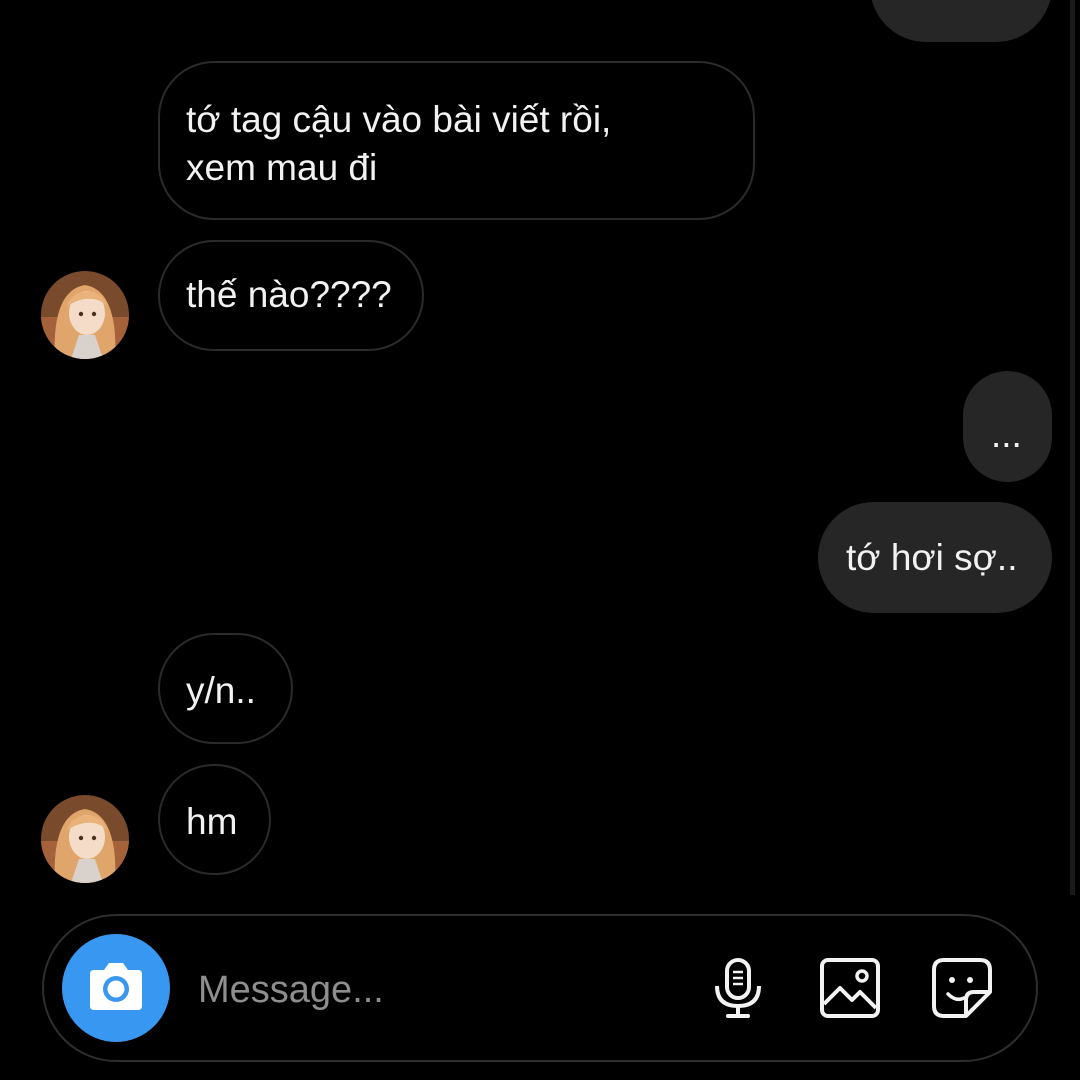 This screenshot has height=1080, width=1080. I want to click on incoming-message: hm, so click(214, 819).